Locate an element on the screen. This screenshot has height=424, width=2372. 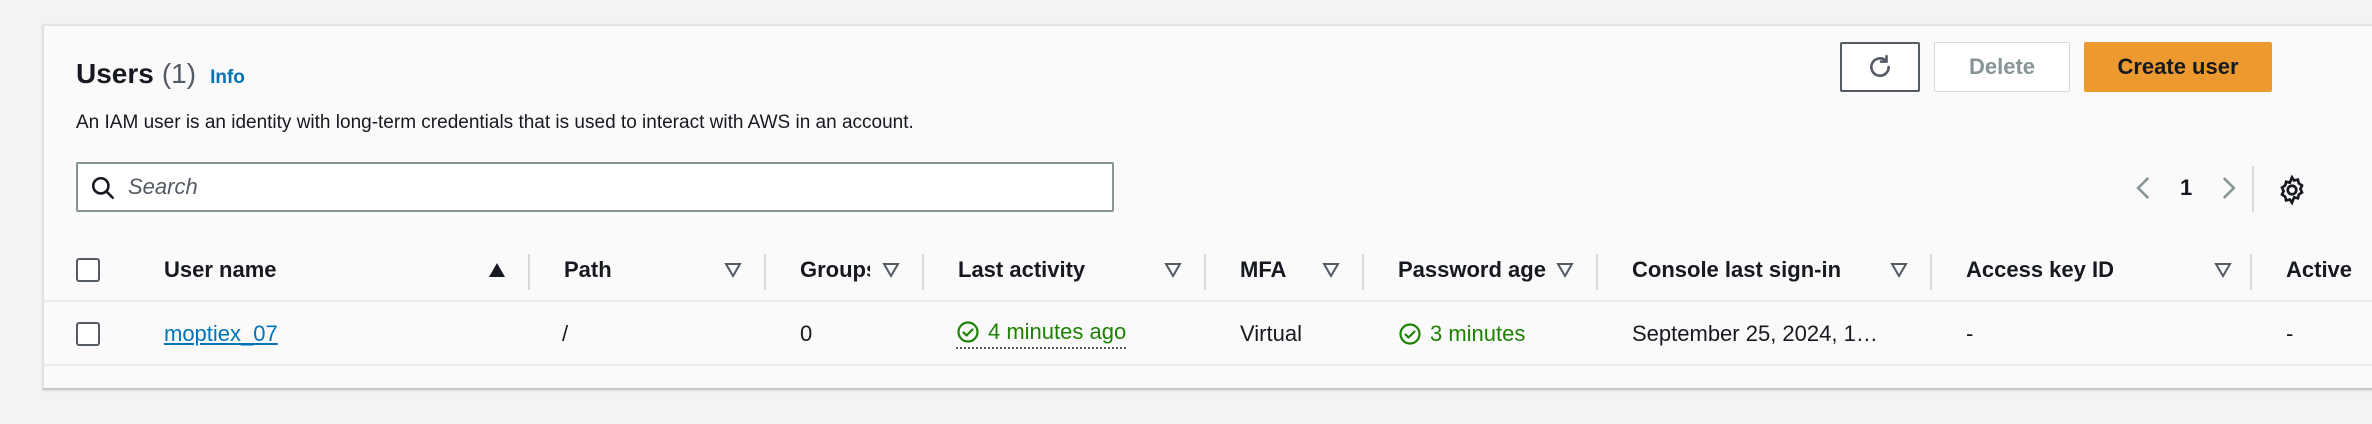
chevron-right-icon is located at coordinates (2228, 188).